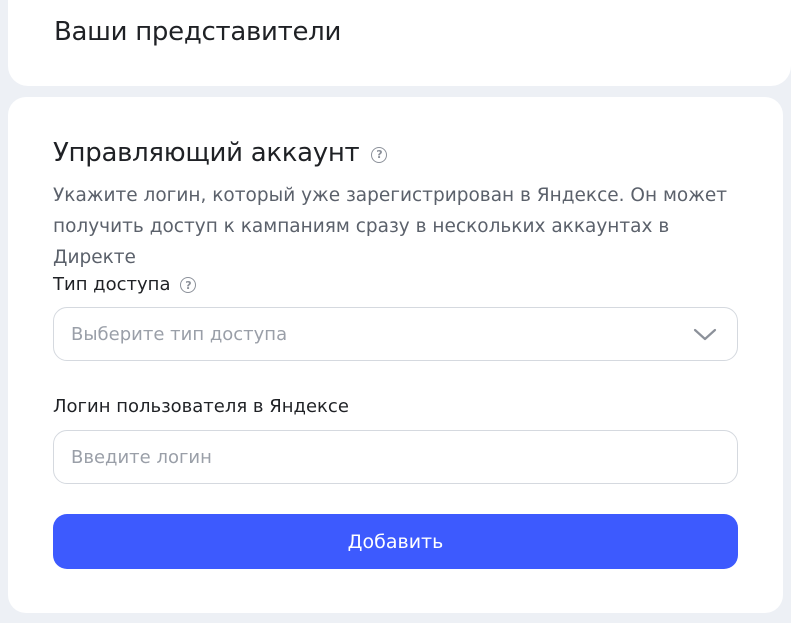 The image size is (791, 623). I want to click on representatives-title: Ваши представители, so click(198, 32).